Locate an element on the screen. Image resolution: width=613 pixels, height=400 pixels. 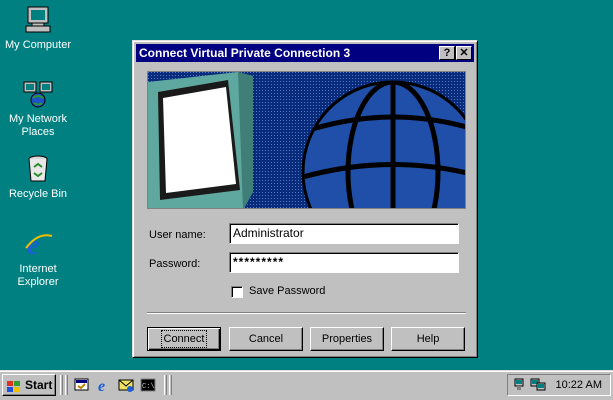
svg-text: e is located at coordinates (101, 385).